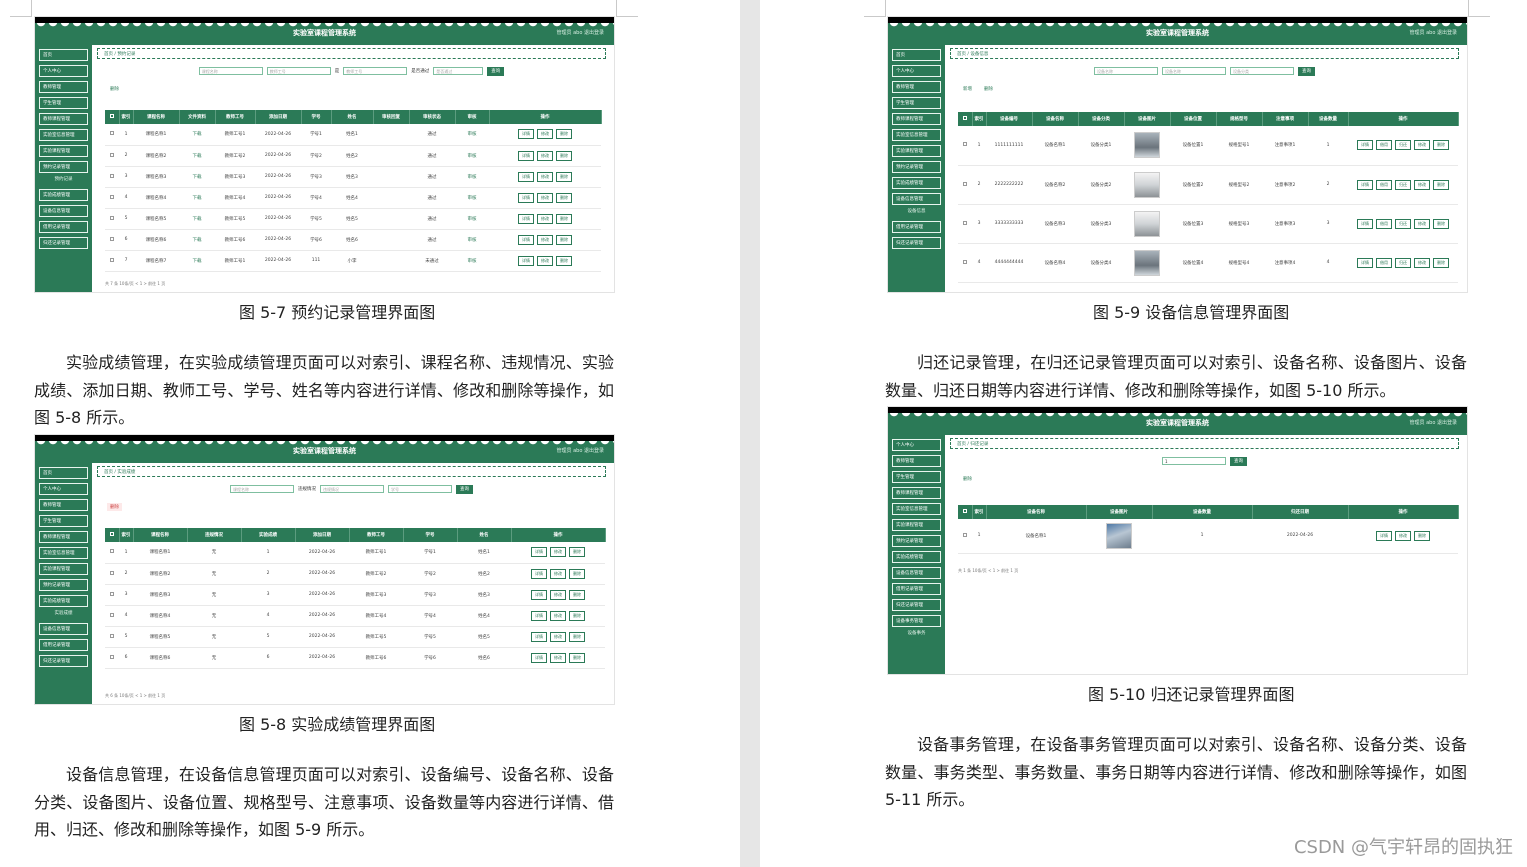  Describe the element at coordinates (967, 89) in the screenshot. I see `add-button: 新增` at that location.